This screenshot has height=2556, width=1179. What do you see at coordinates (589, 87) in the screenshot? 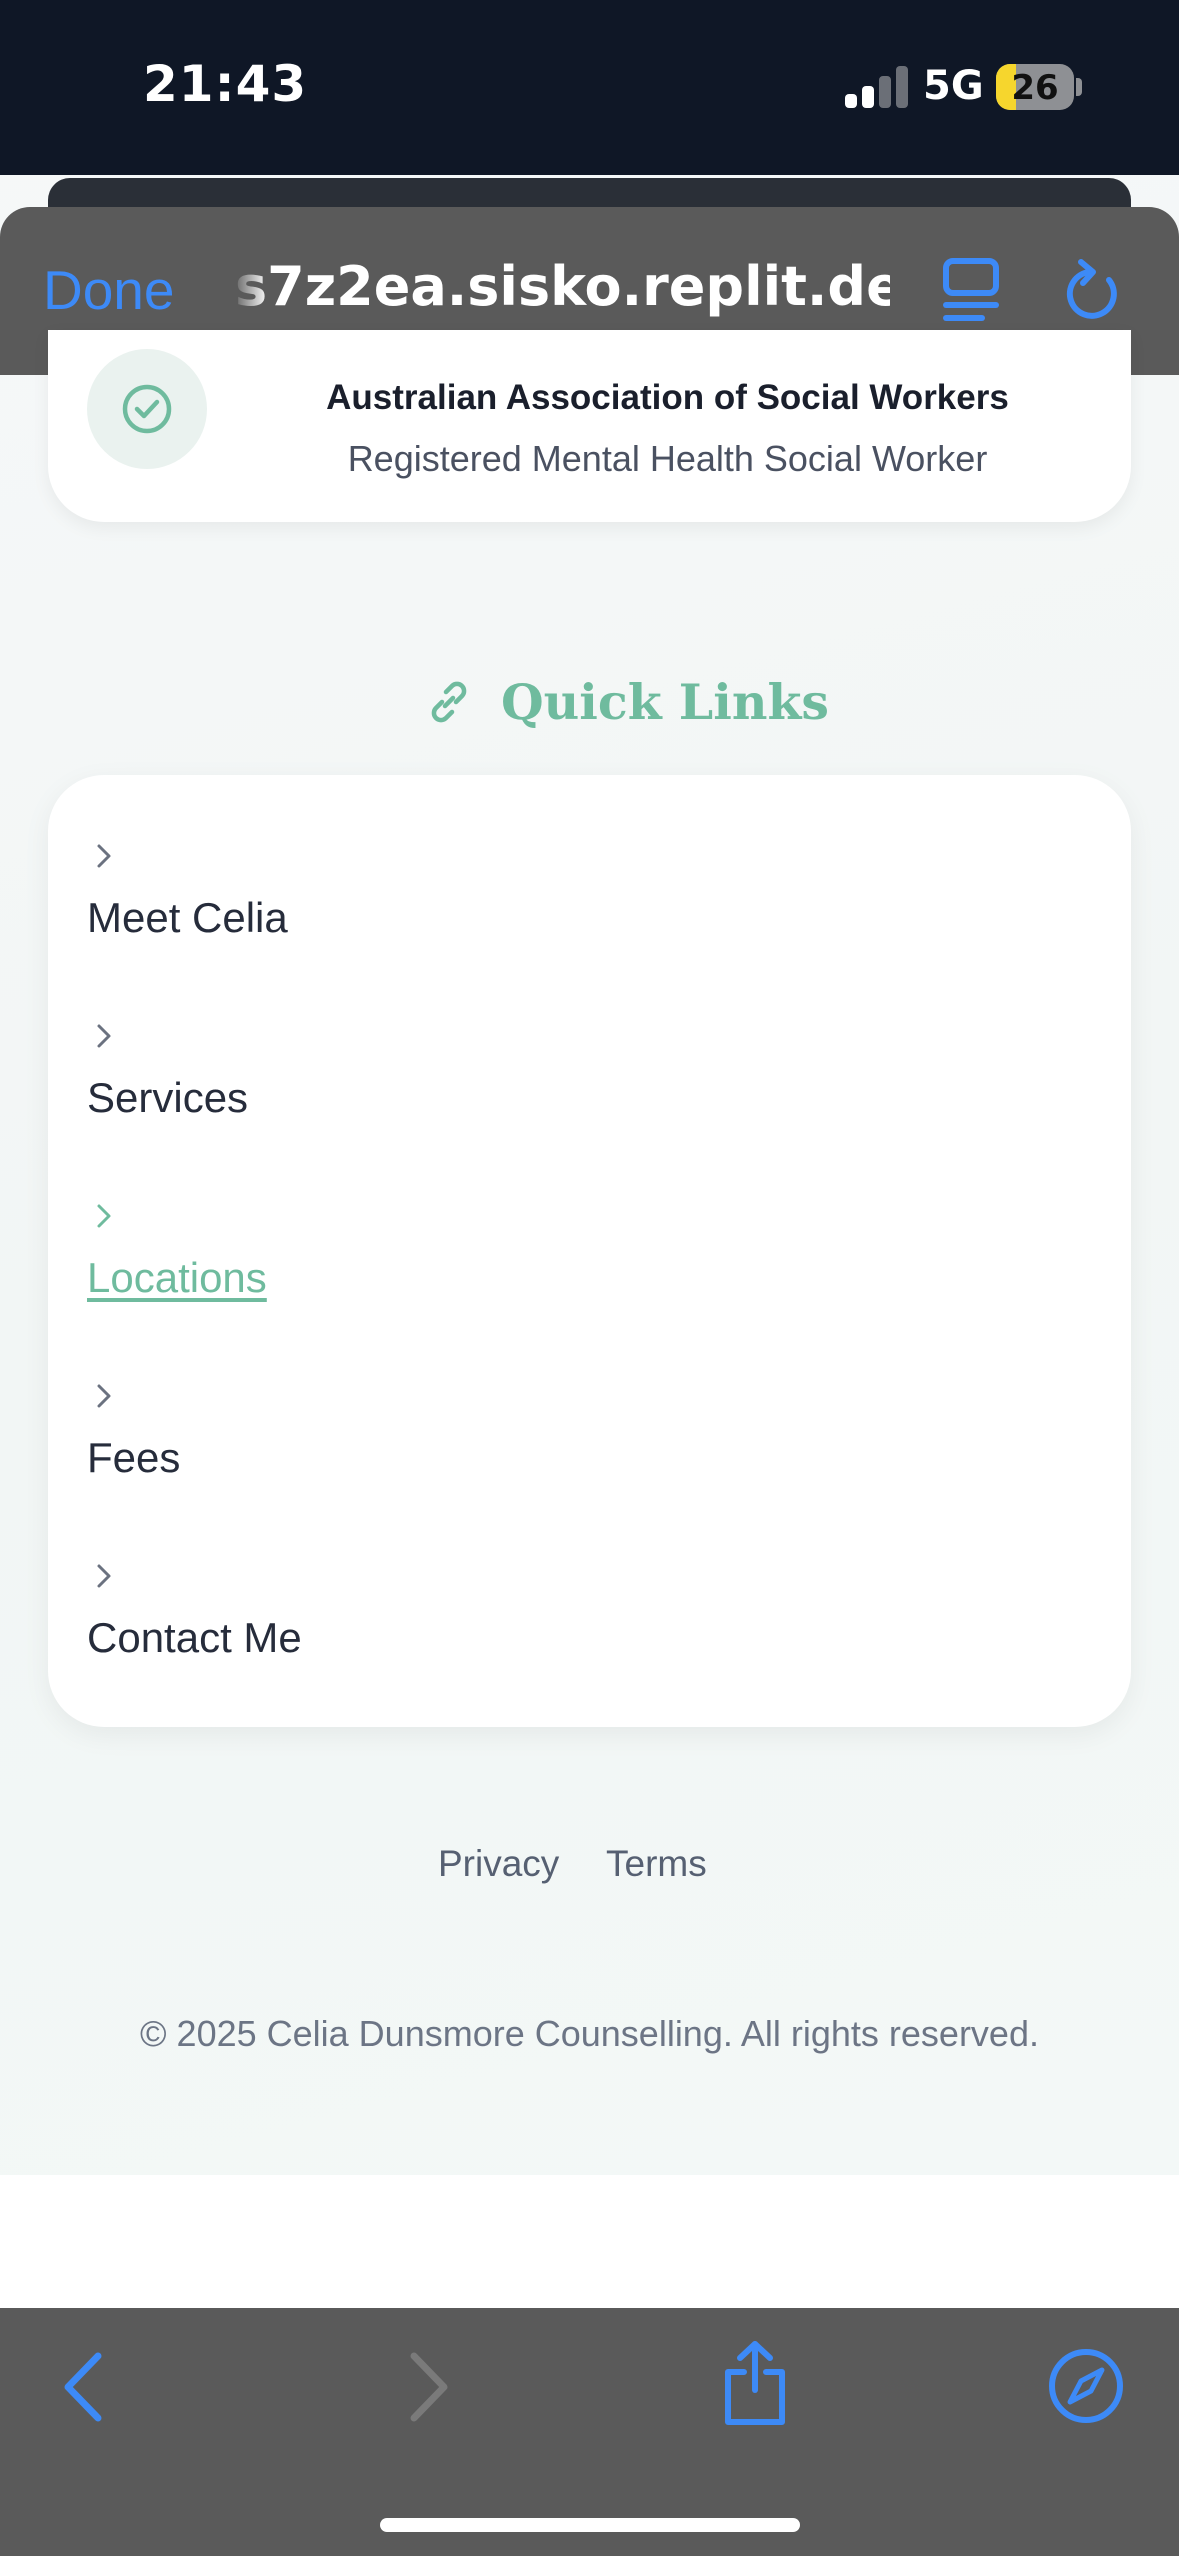
I see `status-bar: 21:43 5G 26` at bounding box center [589, 87].